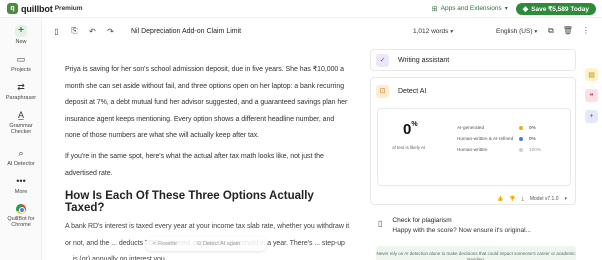  I want to click on undo-icon: ↶, so click(92, 31).